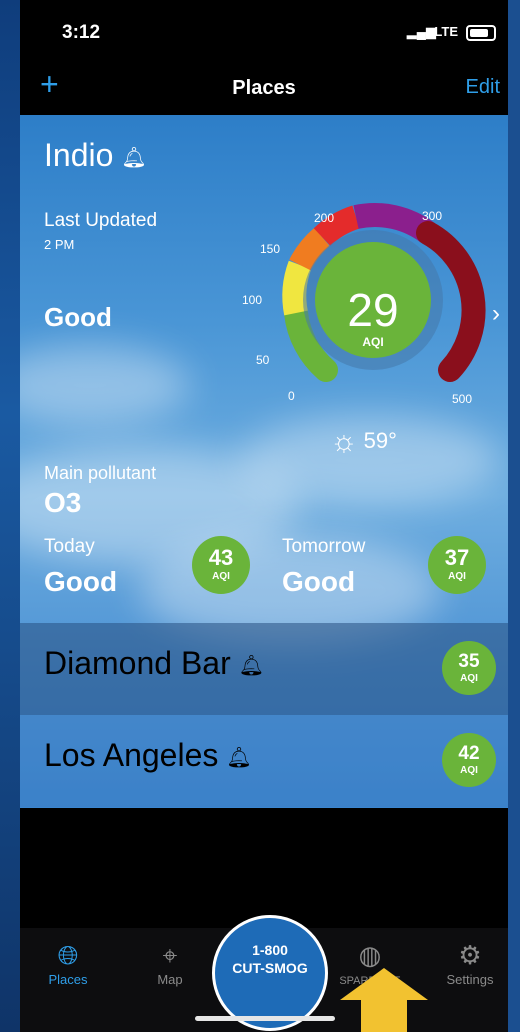 Image resolution: width=520 pixels, height=1032 pixels. Describe the element at coordinates (69, 546) in the screenshot. I see `today-label: Today` at that location.